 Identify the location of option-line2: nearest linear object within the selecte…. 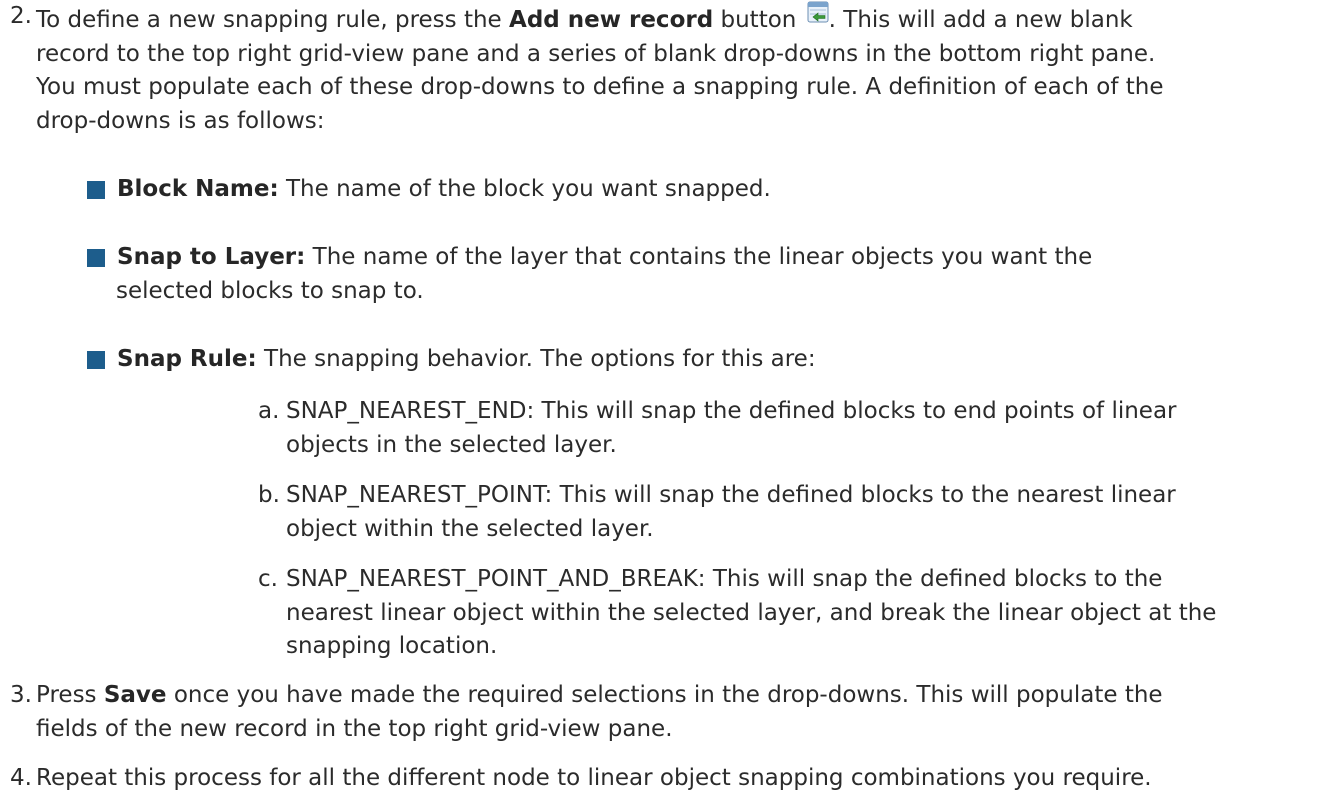
(751, 612).